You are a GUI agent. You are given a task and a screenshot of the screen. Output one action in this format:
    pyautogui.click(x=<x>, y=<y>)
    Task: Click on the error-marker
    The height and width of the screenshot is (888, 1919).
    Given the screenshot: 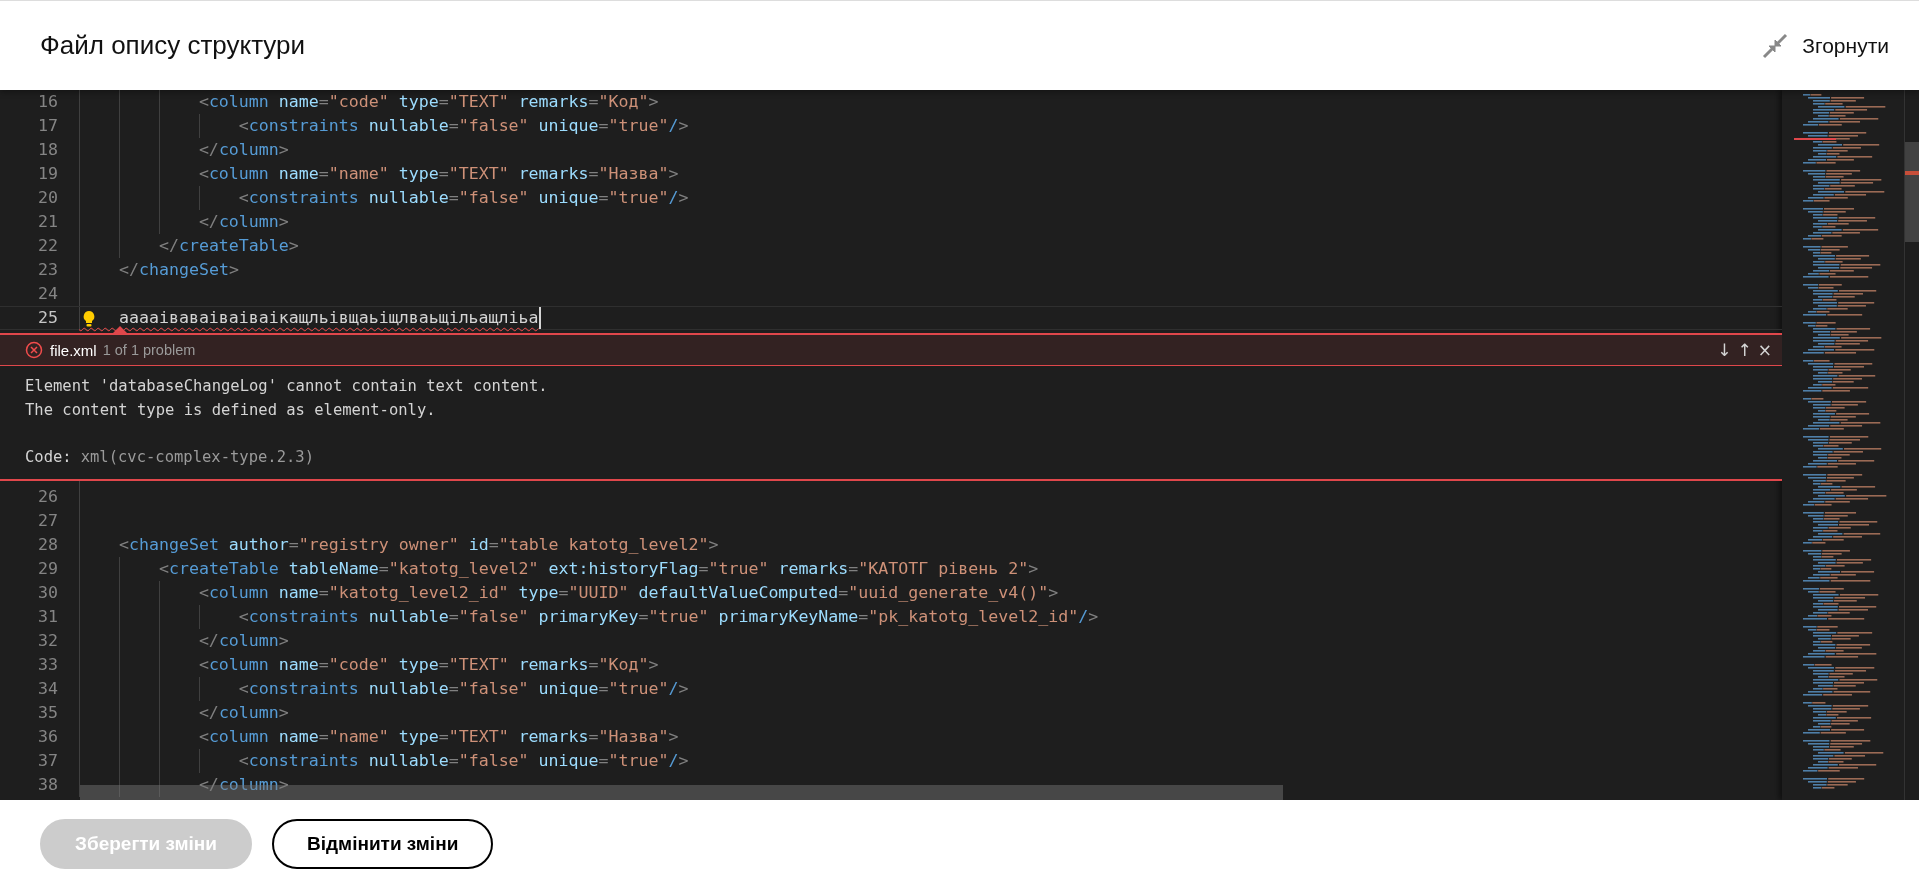 What is the action you would take?
    pyautogui.click(x=1912, y=173)
    